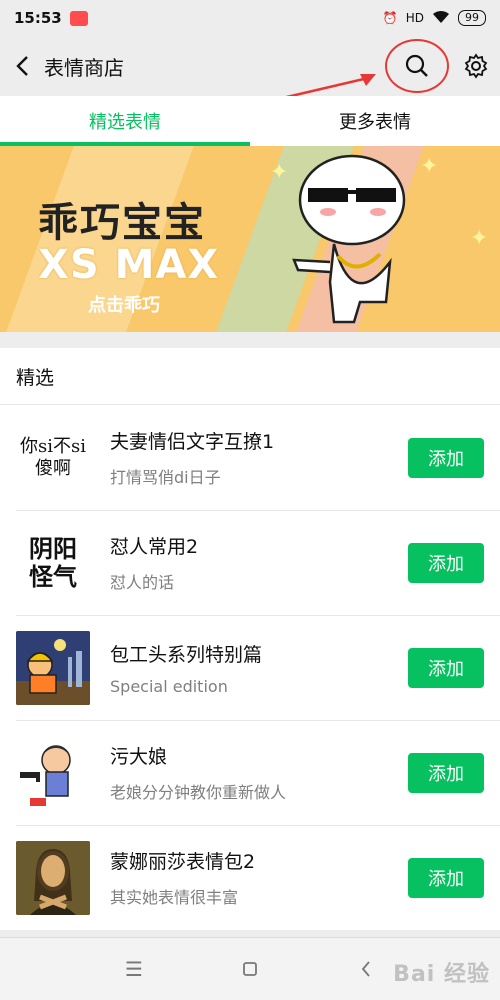 The height and width of the screenshot is (1000, 500). Describe the element at coordinates (250, 667) in the screenshot. I see `list-item: 包工头系列特别篇 Special edition 添加` at that location.